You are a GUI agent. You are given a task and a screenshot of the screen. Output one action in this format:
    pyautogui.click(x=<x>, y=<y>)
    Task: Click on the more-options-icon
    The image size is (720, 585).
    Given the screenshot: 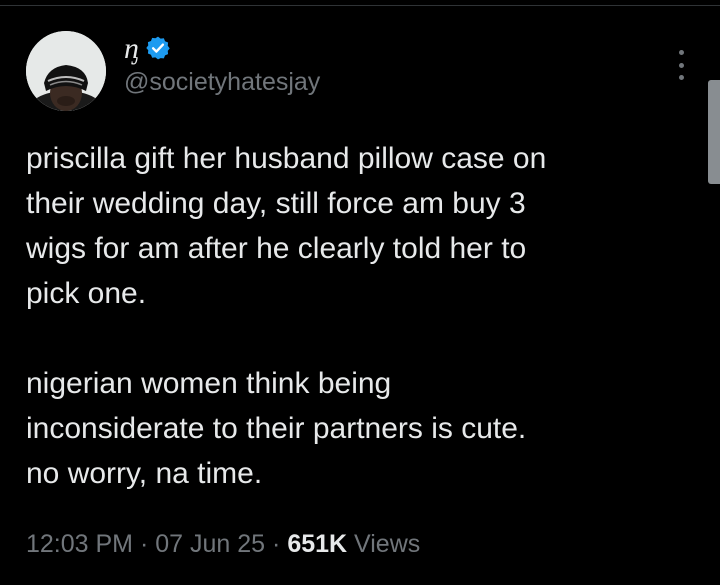 What is the action you would take?
    pyautogui.click(x=681, y=65)
    